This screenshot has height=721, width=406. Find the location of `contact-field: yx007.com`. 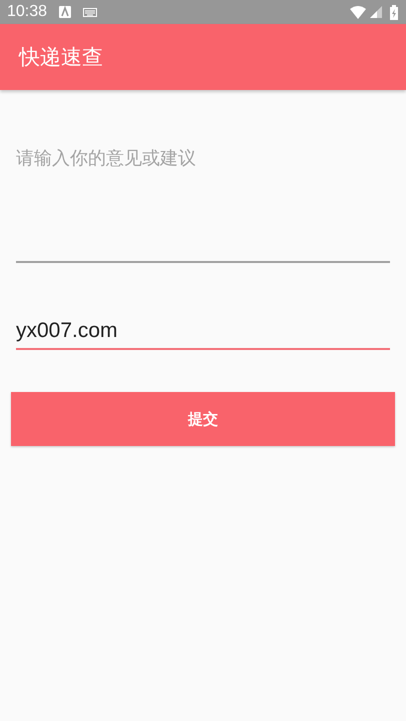

contact-field: yx007.com is located at coordinates (203, 332).